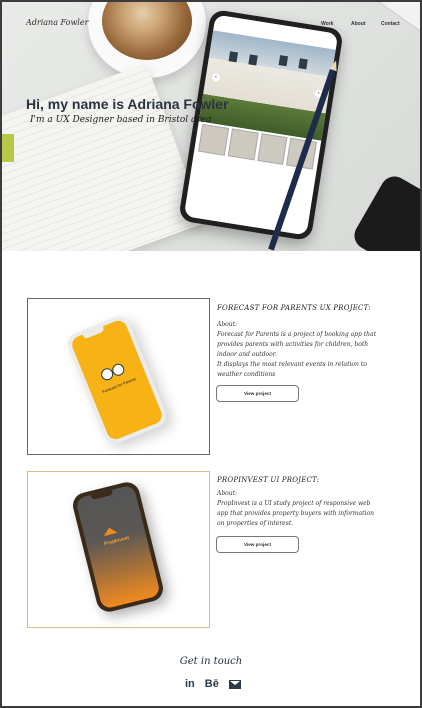 The width and height of the screenshot is (422, 708). What do you see at coordinates (261, 125) in the screenshot?
I see `hero-phone-image: ‹ ›` at bounding box center [261, 125].